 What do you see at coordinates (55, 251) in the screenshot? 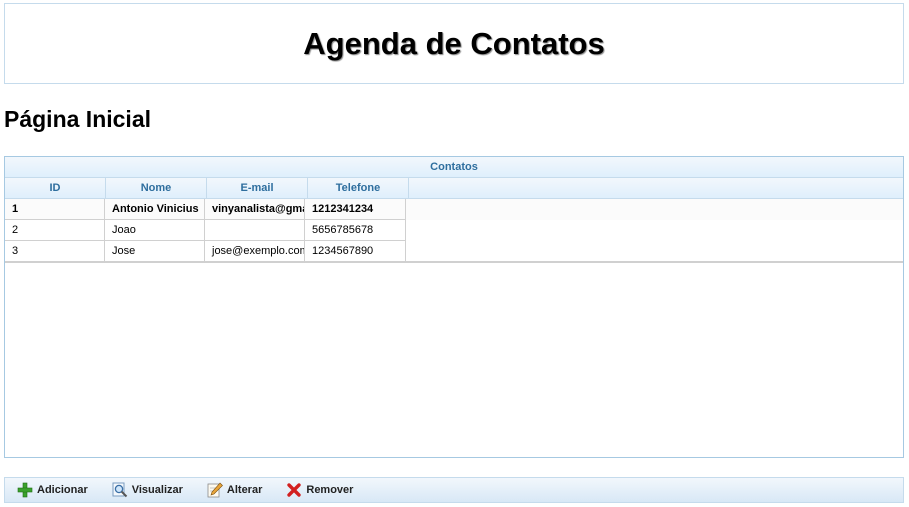
I see `cell-id: 3` at bounding box center [55, 251].